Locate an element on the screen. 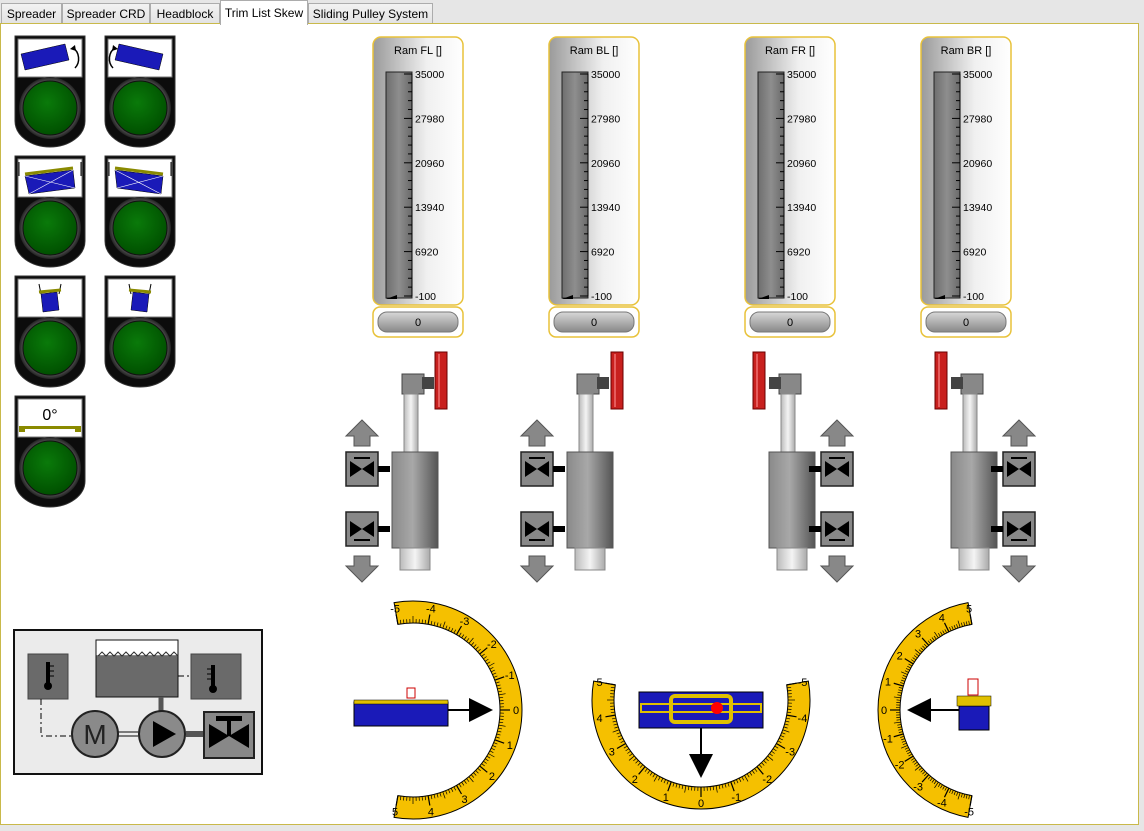 The image size is (1144, 831). ram-gauge-fl: Ram FL [] 35000 27980 20960 13940 6920 -100 0 is located at coordinates (418, 187).